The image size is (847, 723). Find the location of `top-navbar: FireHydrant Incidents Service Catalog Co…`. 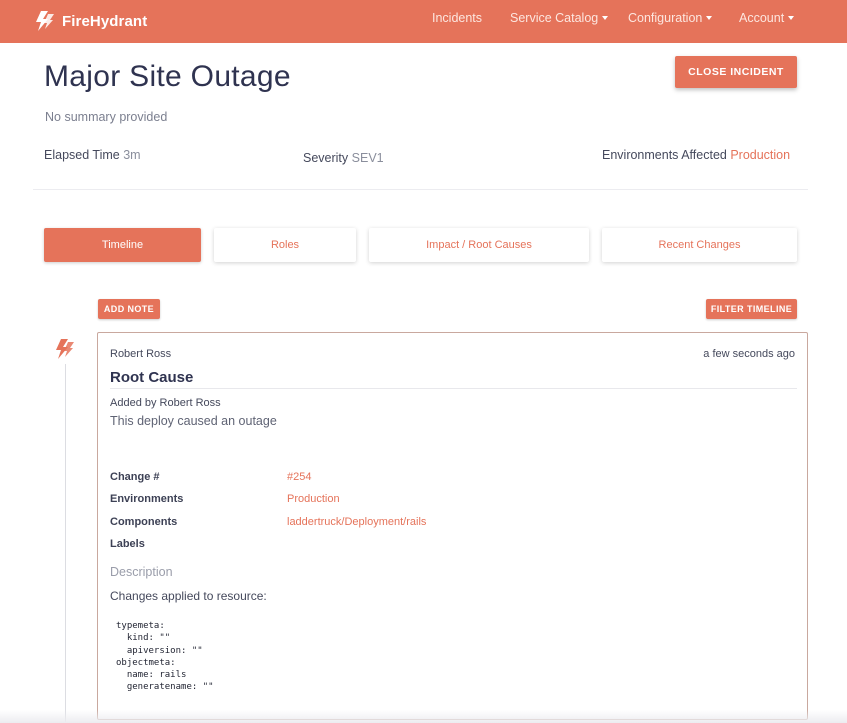

top-navbar: FireHydrant Incidents Service Catalog Co… is located at coordinates (423, 21).